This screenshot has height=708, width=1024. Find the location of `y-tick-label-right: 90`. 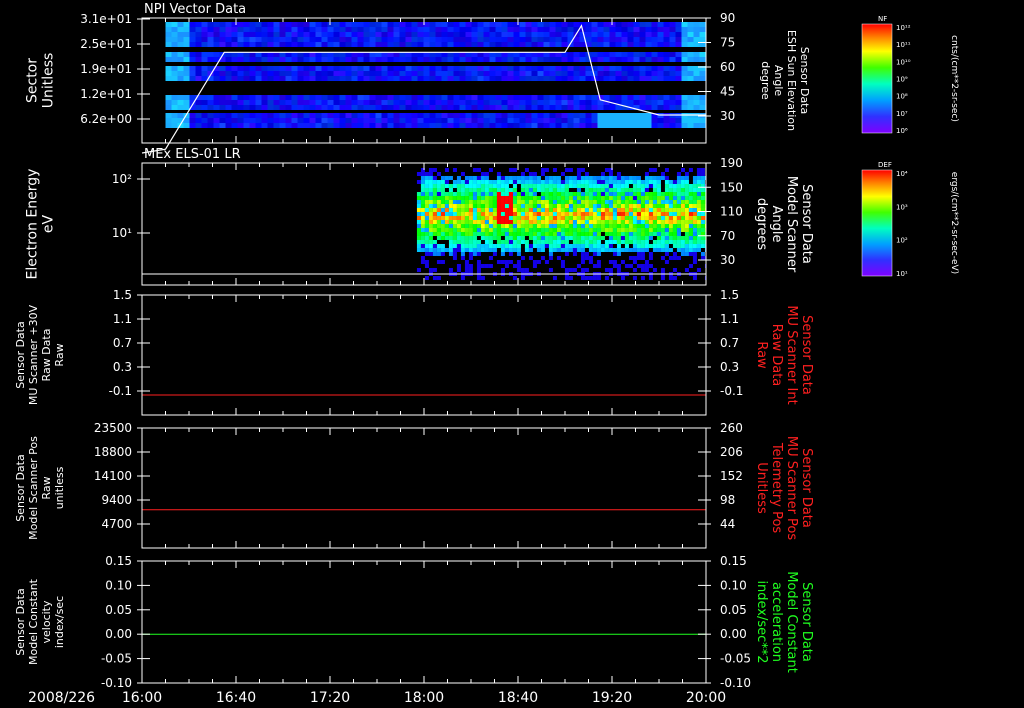

y-tick-label-right: 90 is located at coordinates (727, 18).